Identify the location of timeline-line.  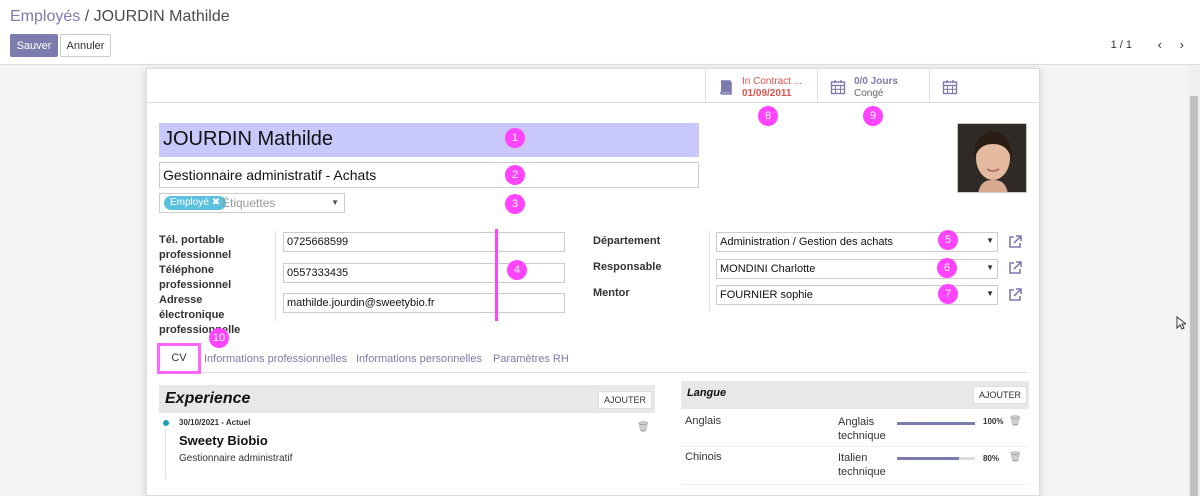
(165, 454).